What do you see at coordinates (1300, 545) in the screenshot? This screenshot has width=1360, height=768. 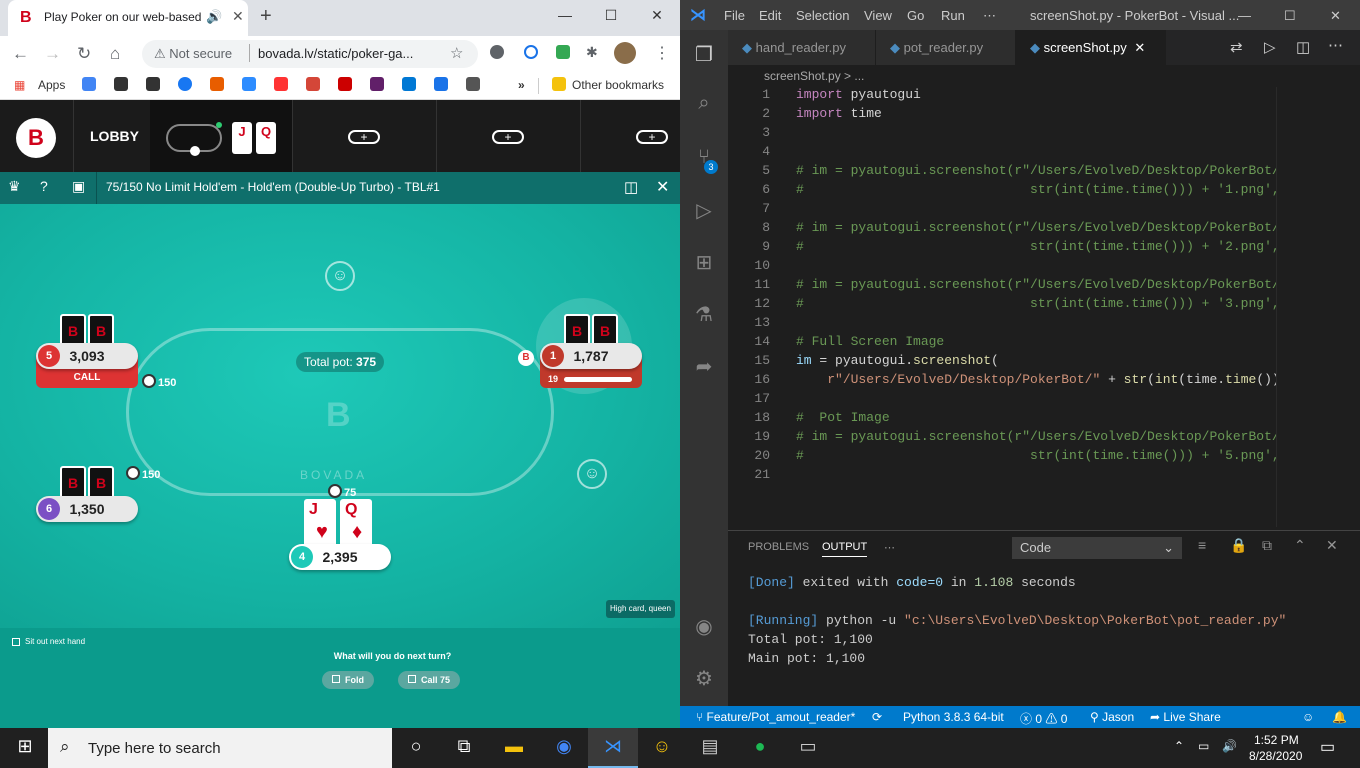 I see `maximize-panel-icon: ⌃` at bounding box center [1300, 545].